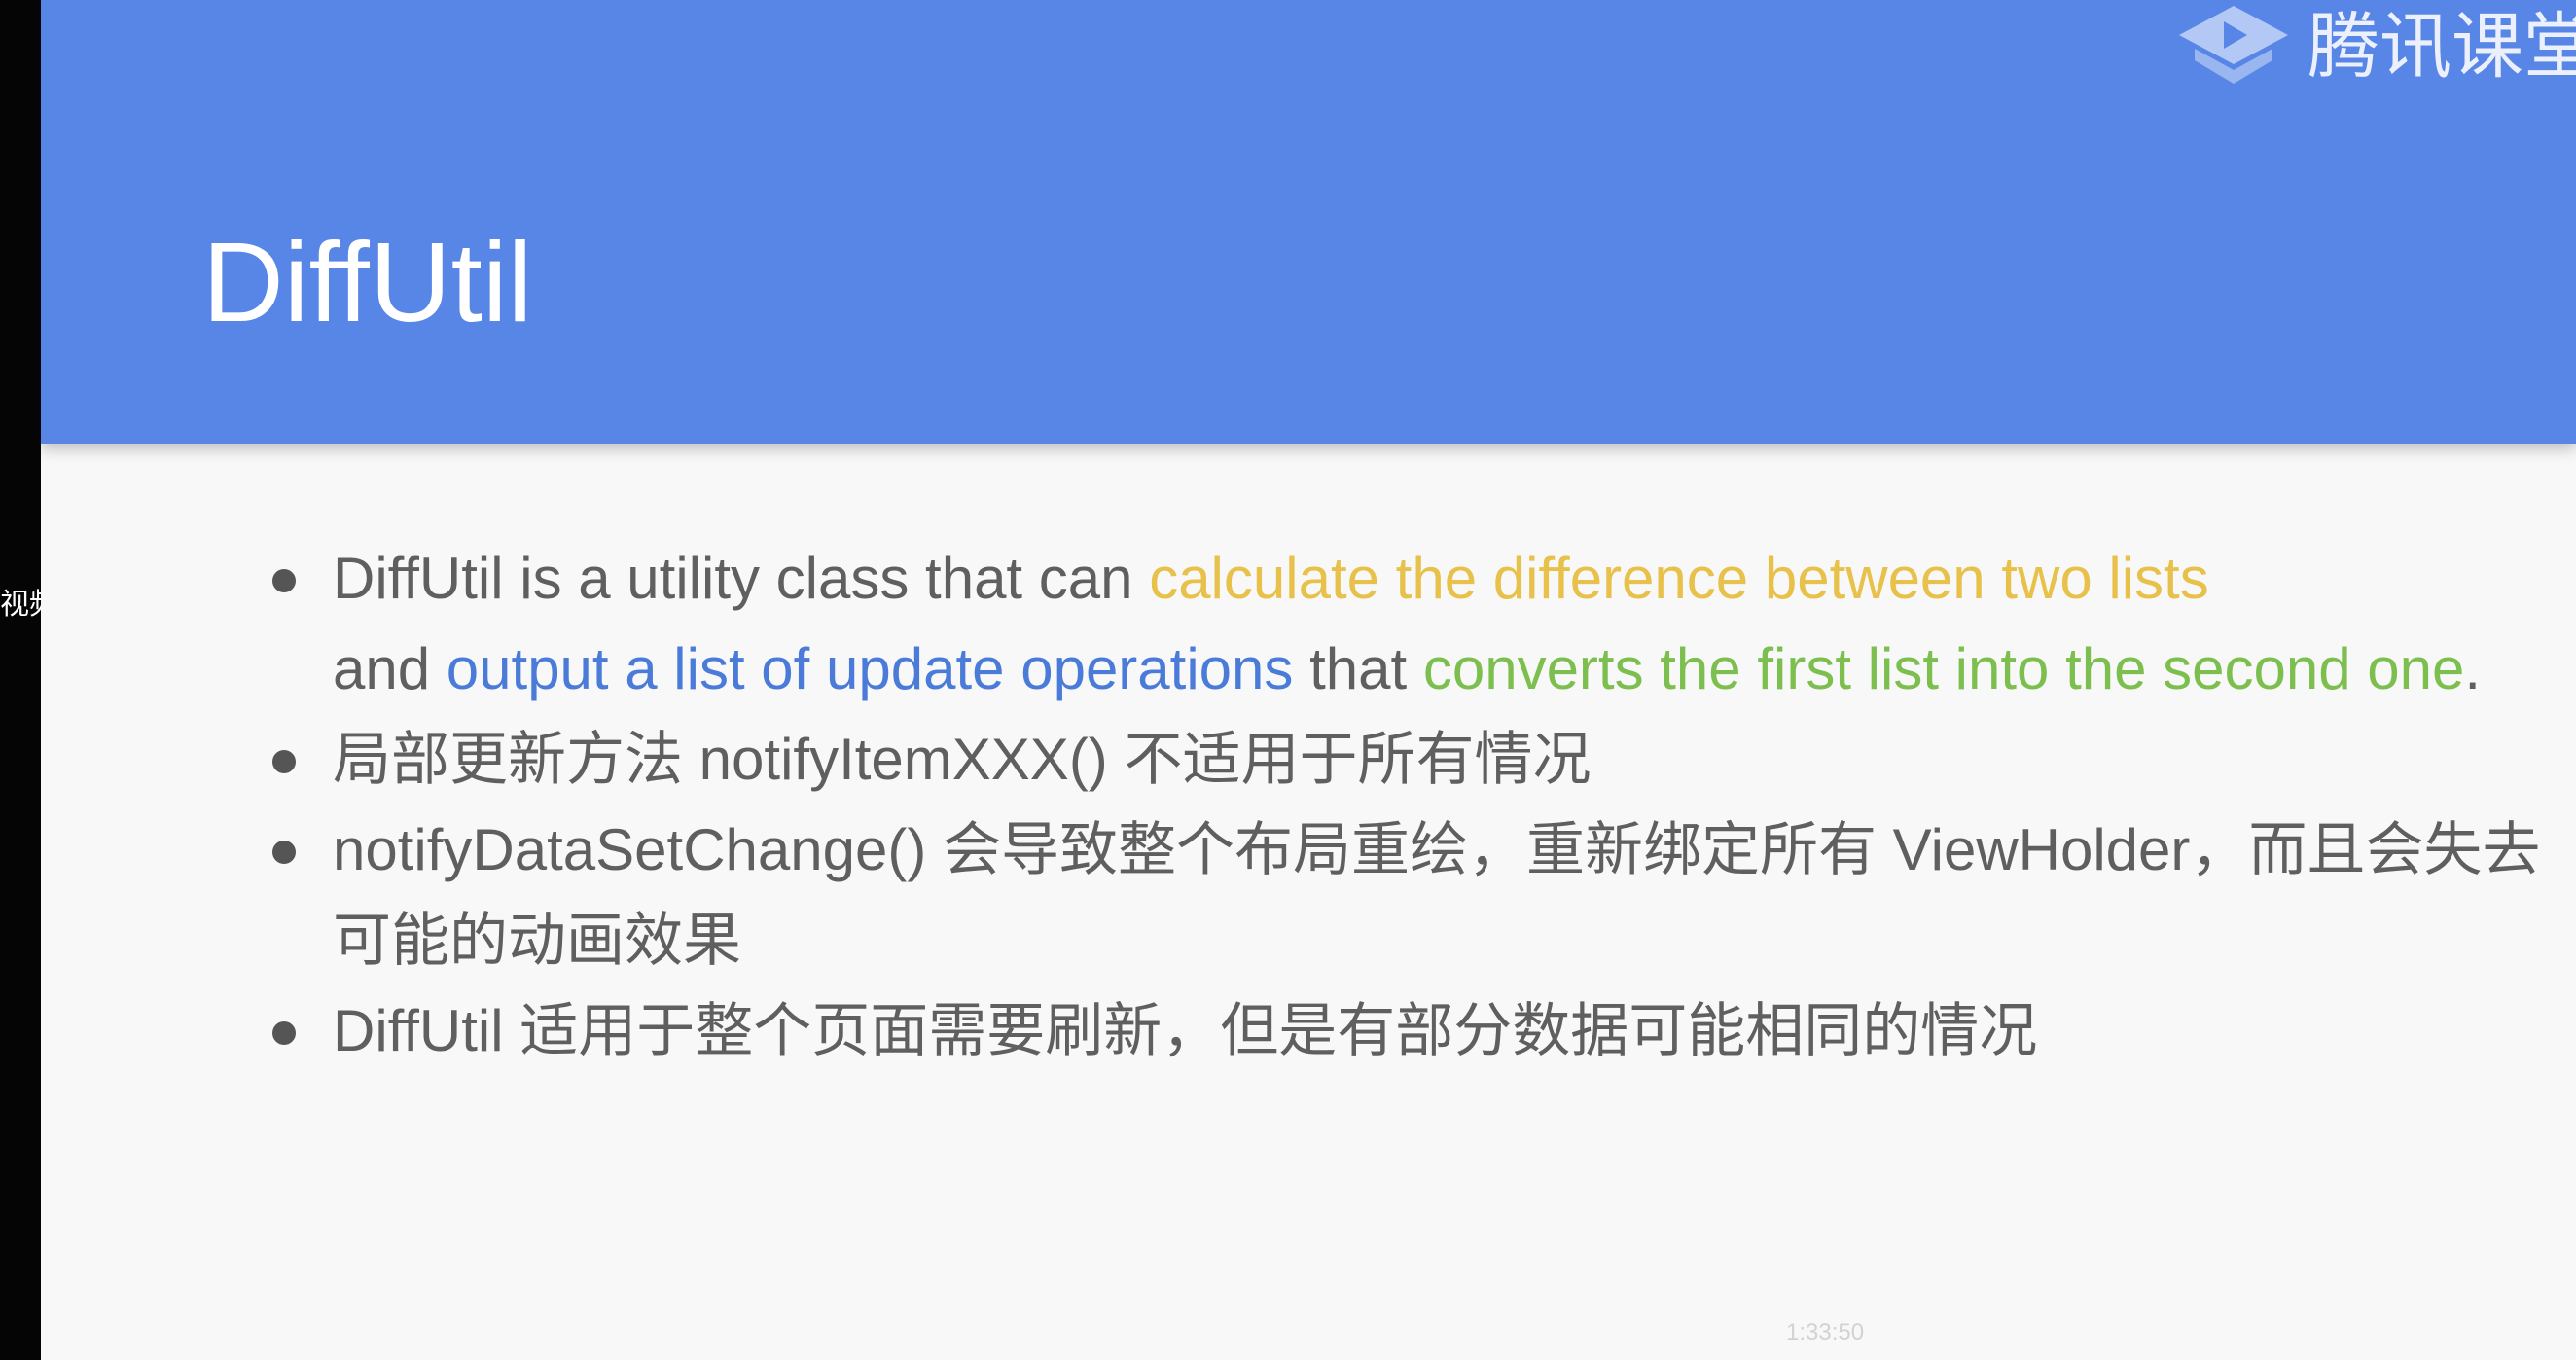  I want to click on bullet-text: 局部更新方法 notifyItemXXX() 不适用于所有情况, so click(962, 759).